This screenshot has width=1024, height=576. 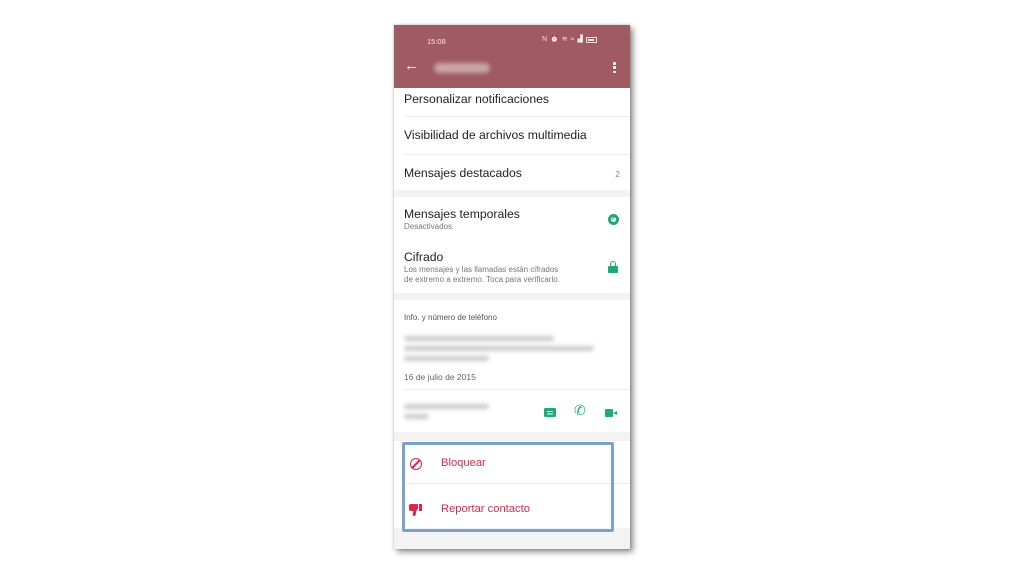 I want to click on custom-notifications-label: Personalizar notificaciones, so click(x=476, y=99).